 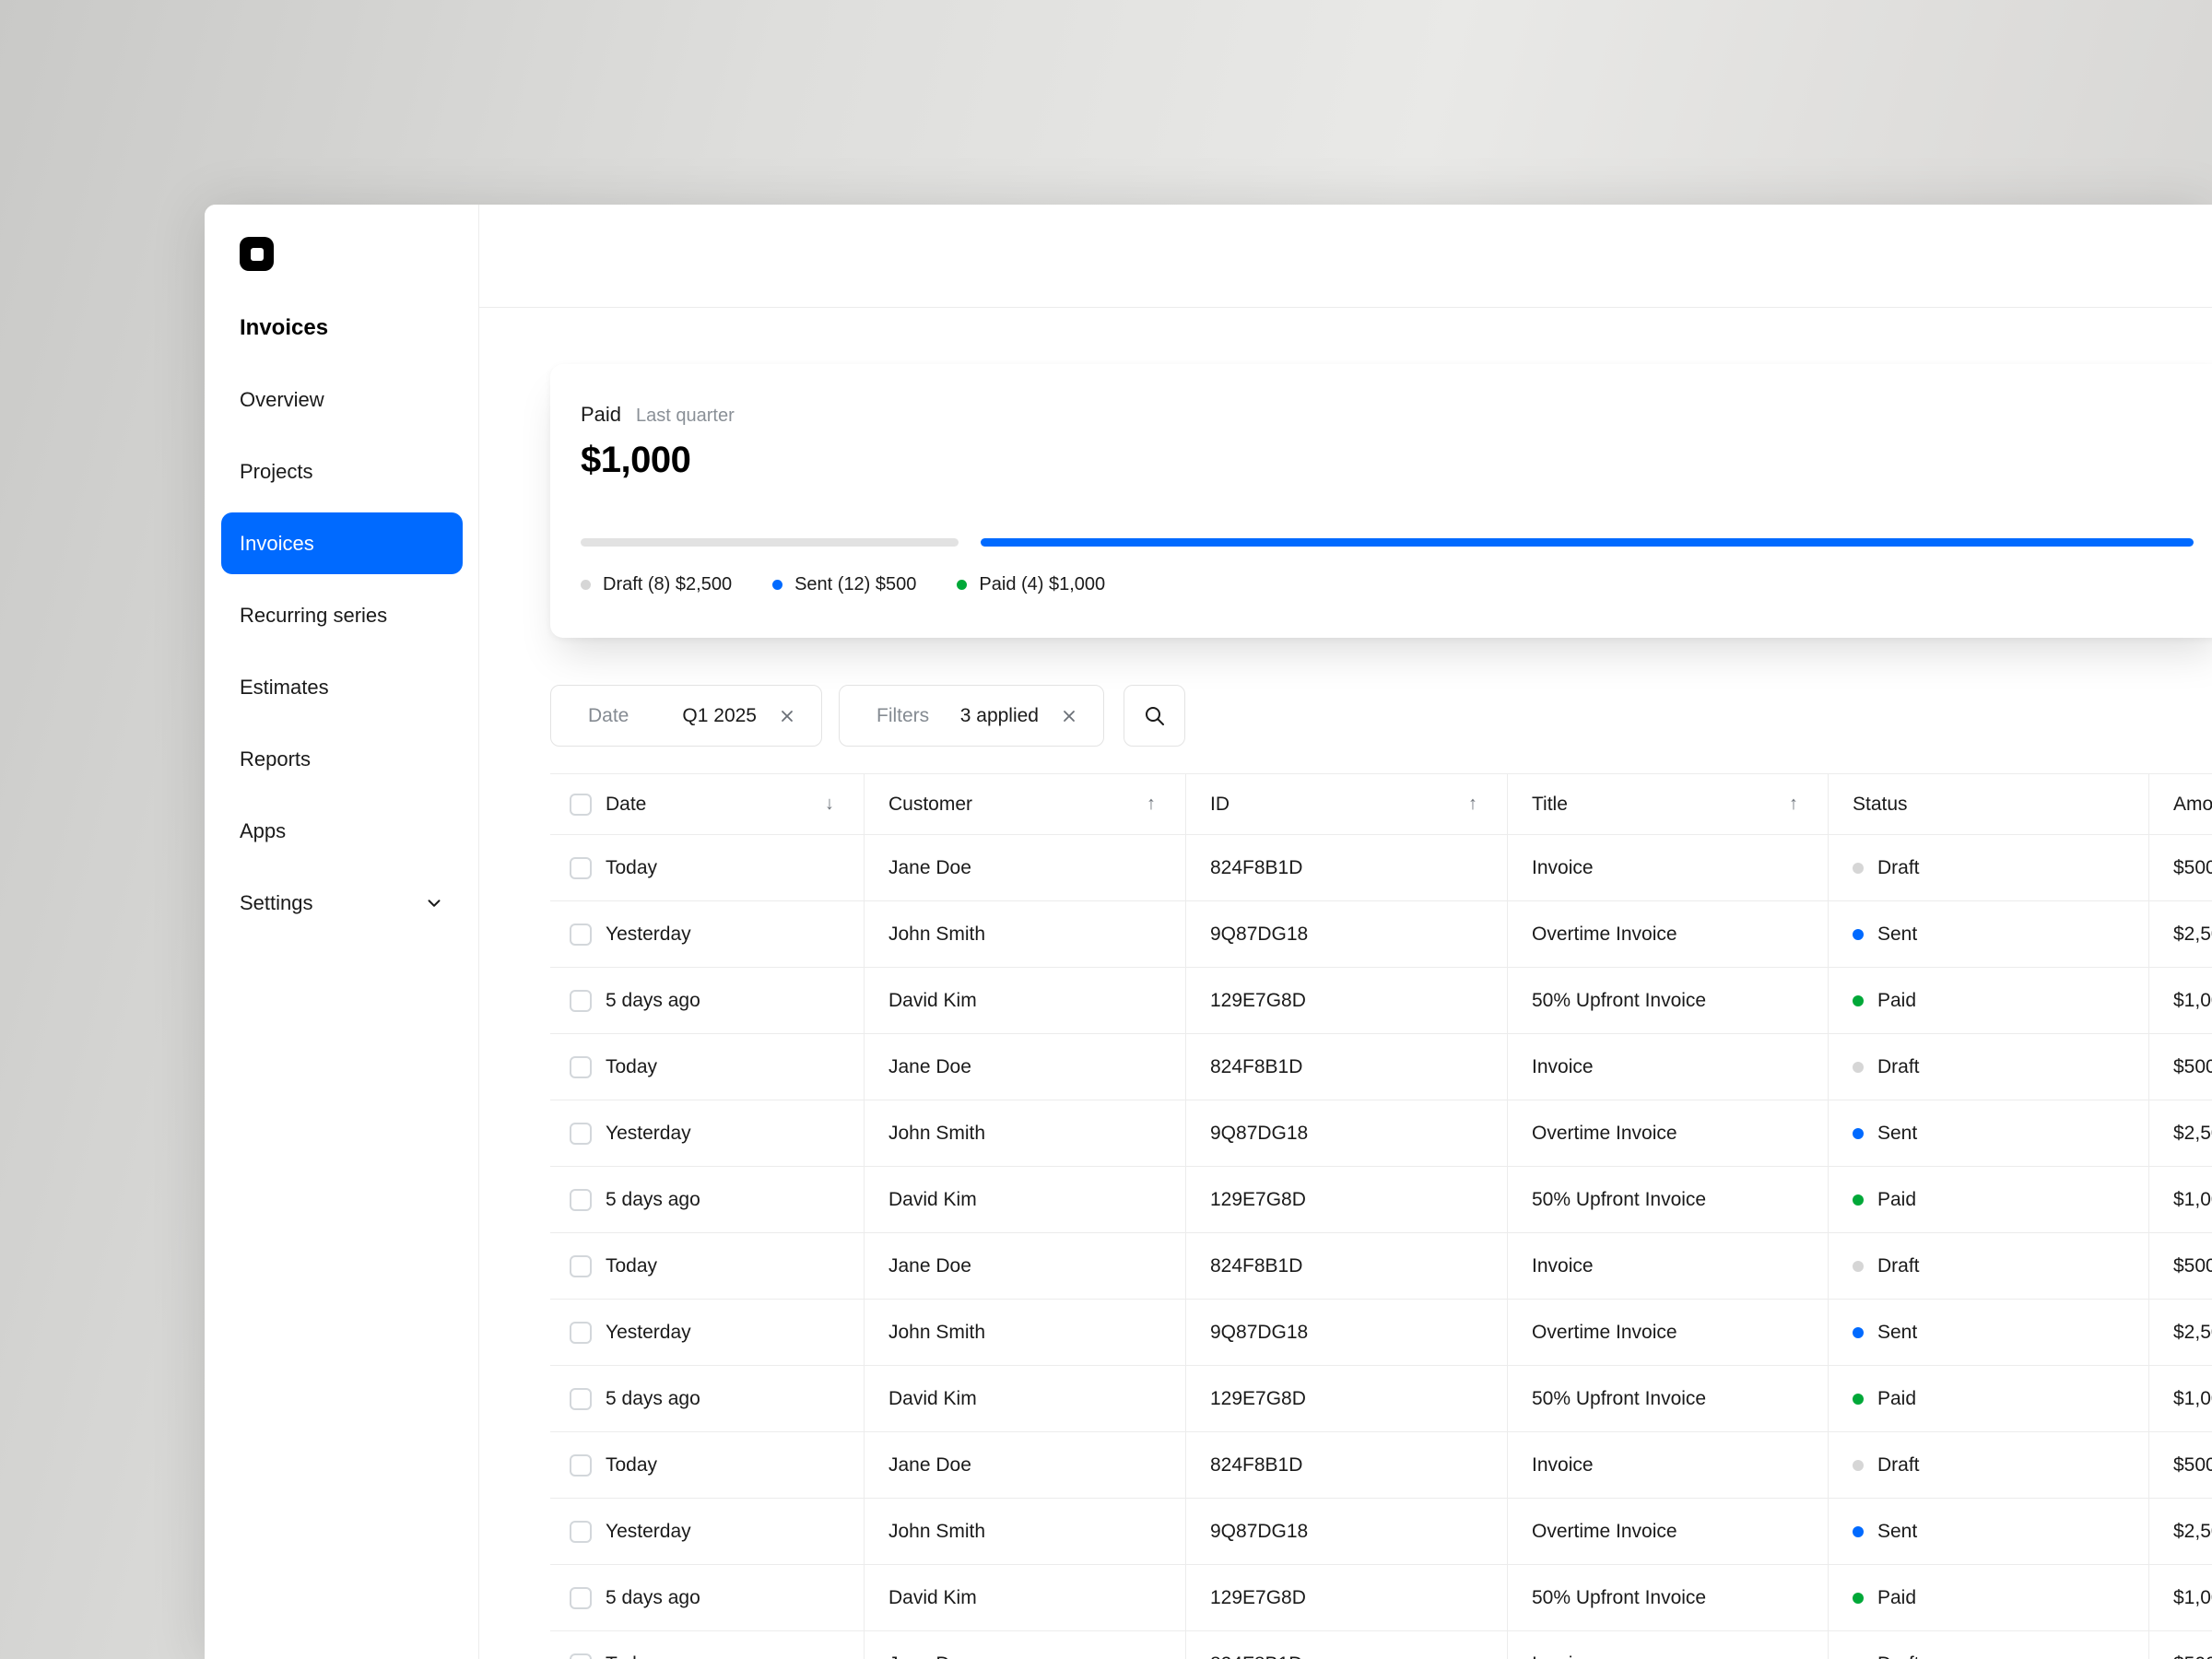 I want to click on sidebar-item-recurring-series: Recurring series, so click(x=342, y=615).